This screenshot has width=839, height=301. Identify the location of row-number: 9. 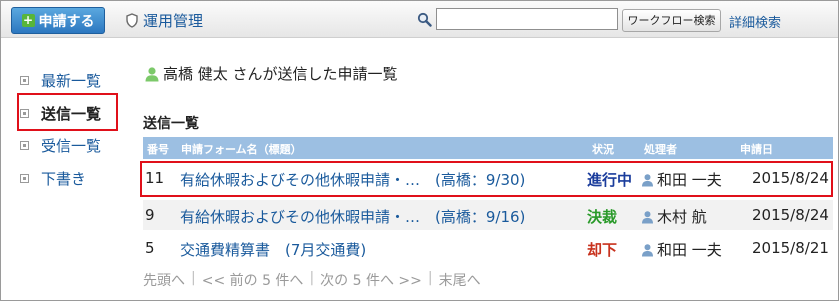
(150, 215).